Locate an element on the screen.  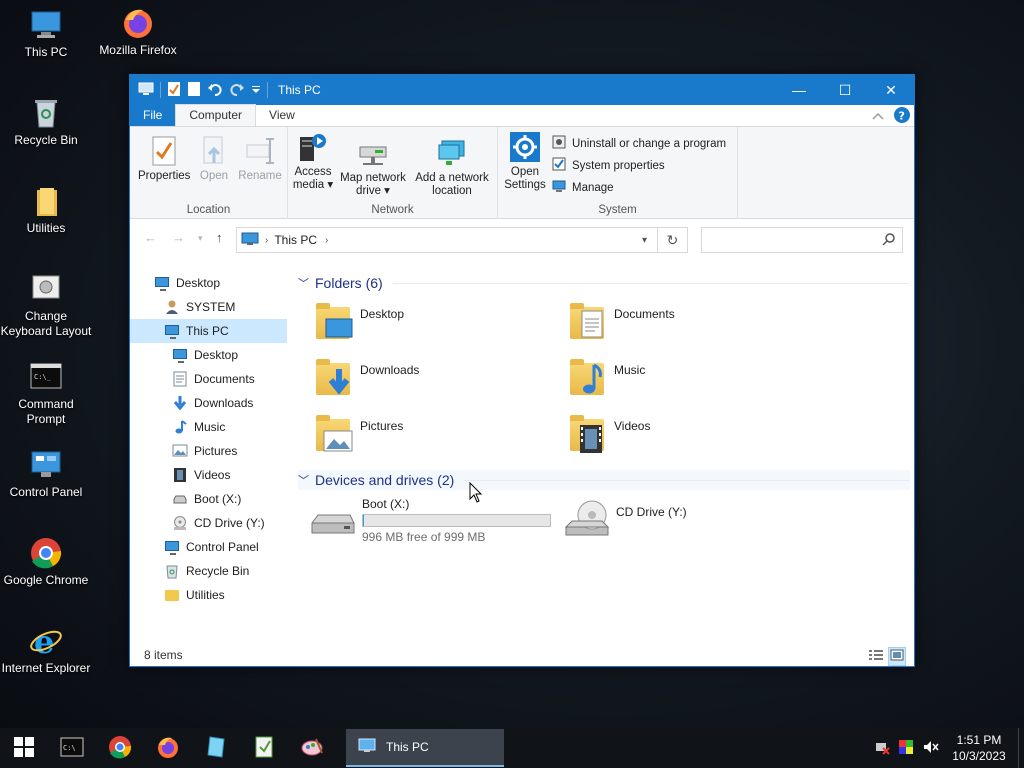
desktop-icon-firefox: Mozilla Firefox is located at coordinates (138, 32).